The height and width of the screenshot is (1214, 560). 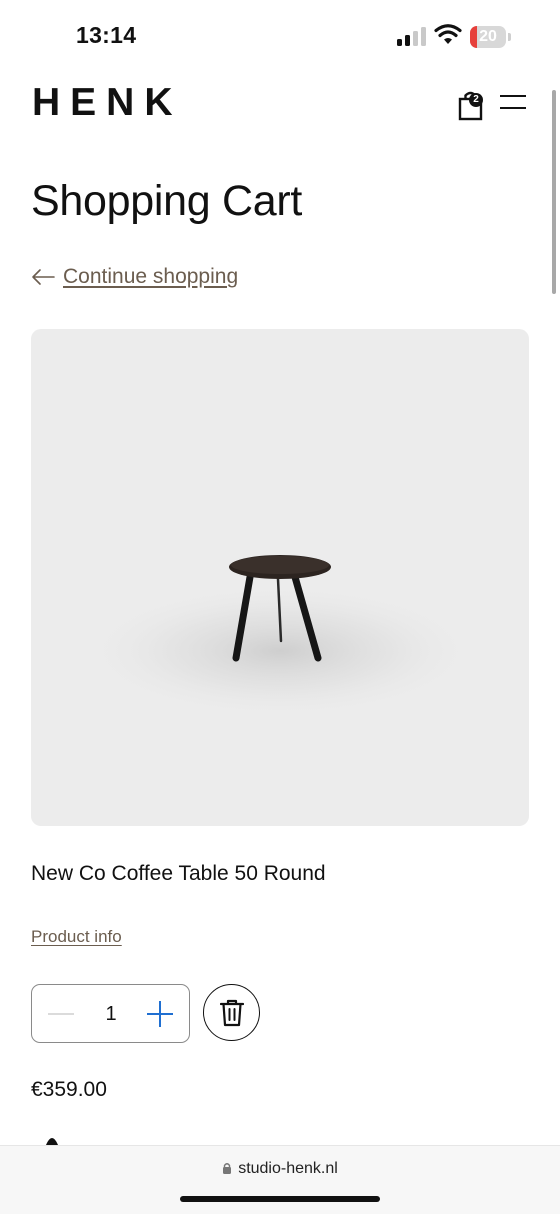 I want to click on quantity-value: 1, so click(x=111, y=1014).